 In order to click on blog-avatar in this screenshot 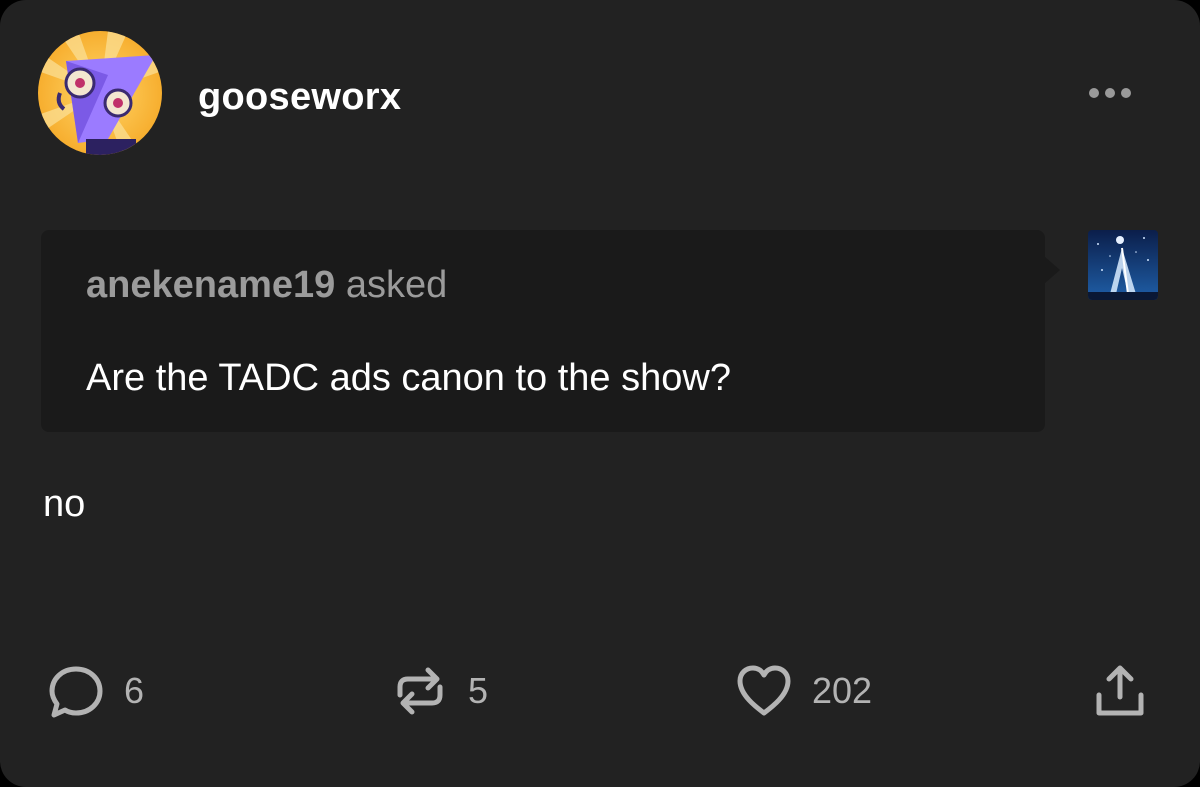, I will do `click(100, 93)`.